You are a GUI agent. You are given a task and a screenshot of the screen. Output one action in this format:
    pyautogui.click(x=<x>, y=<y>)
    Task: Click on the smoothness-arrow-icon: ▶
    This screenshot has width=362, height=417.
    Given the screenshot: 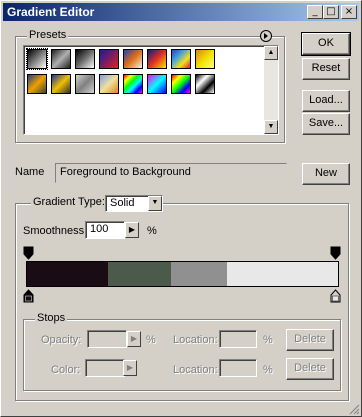 What is the action you would take?
    pyautogui.click(x=132, y=230)
    